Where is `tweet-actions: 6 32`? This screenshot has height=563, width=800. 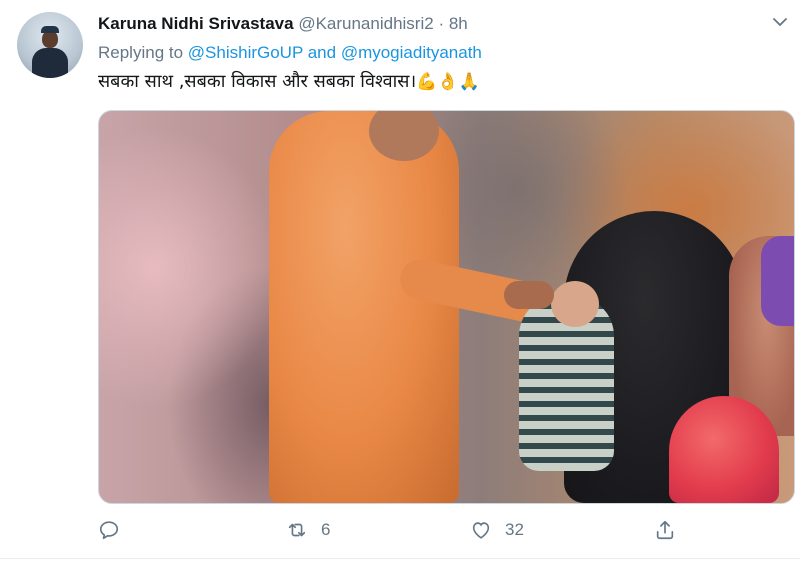 tweet-actions: 6 32 is located at coordinates (445, 530).